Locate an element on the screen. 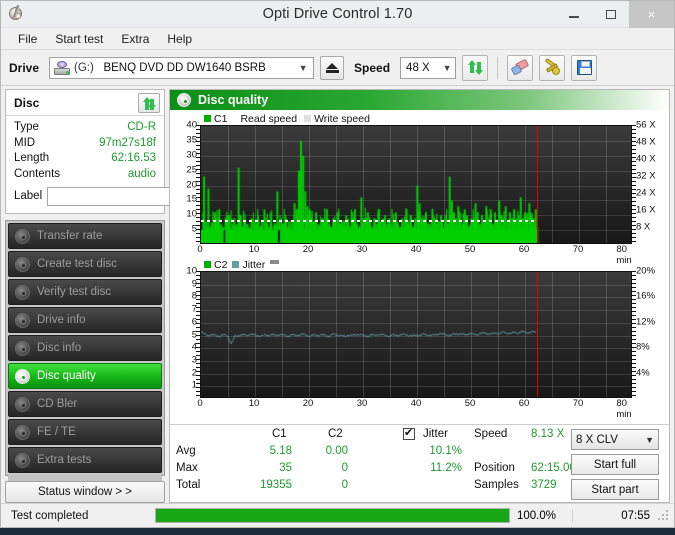 Image resolution: width=675 pixels, height=535 pixels. c1-y2-axis: 8 X 16 X 24 X 32 X 40 X 48 X 56 X is located at coordinates (650, 182).